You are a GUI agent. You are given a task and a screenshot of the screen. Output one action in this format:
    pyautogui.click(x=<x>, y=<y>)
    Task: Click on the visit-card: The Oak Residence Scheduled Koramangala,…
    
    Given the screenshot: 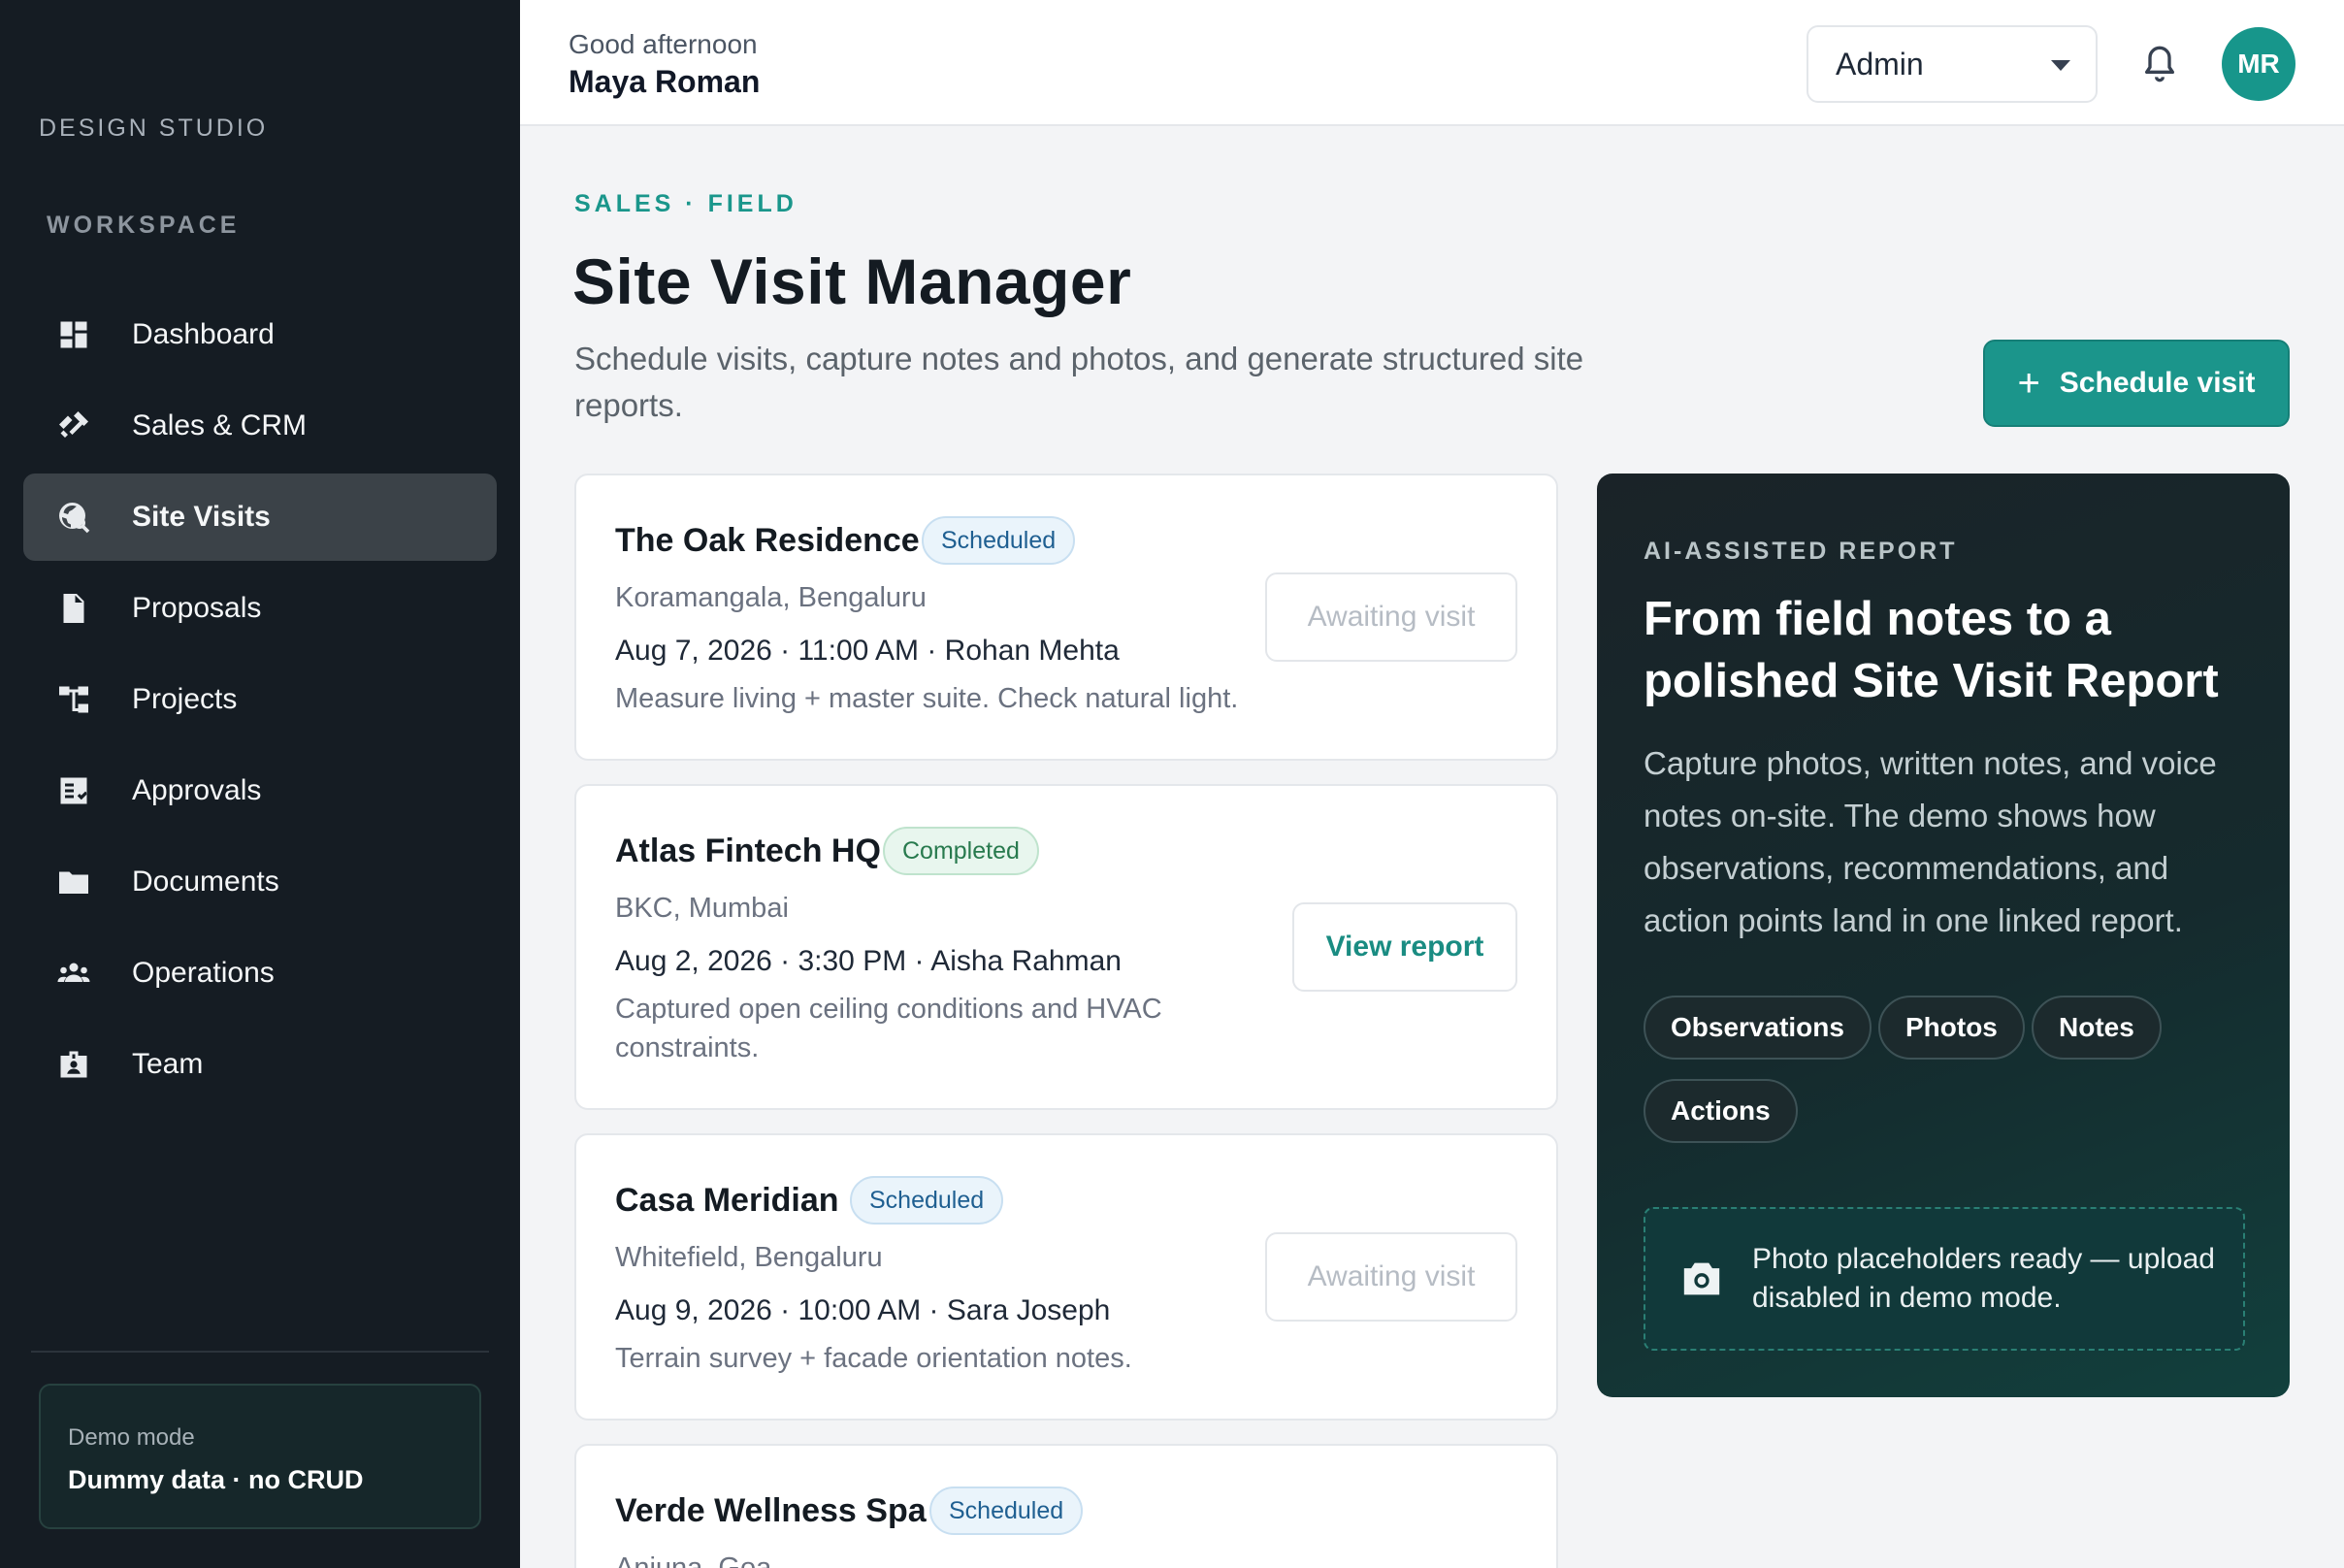 What is the action you would take?
    pyautogui.click(x=1066, y=617)
    